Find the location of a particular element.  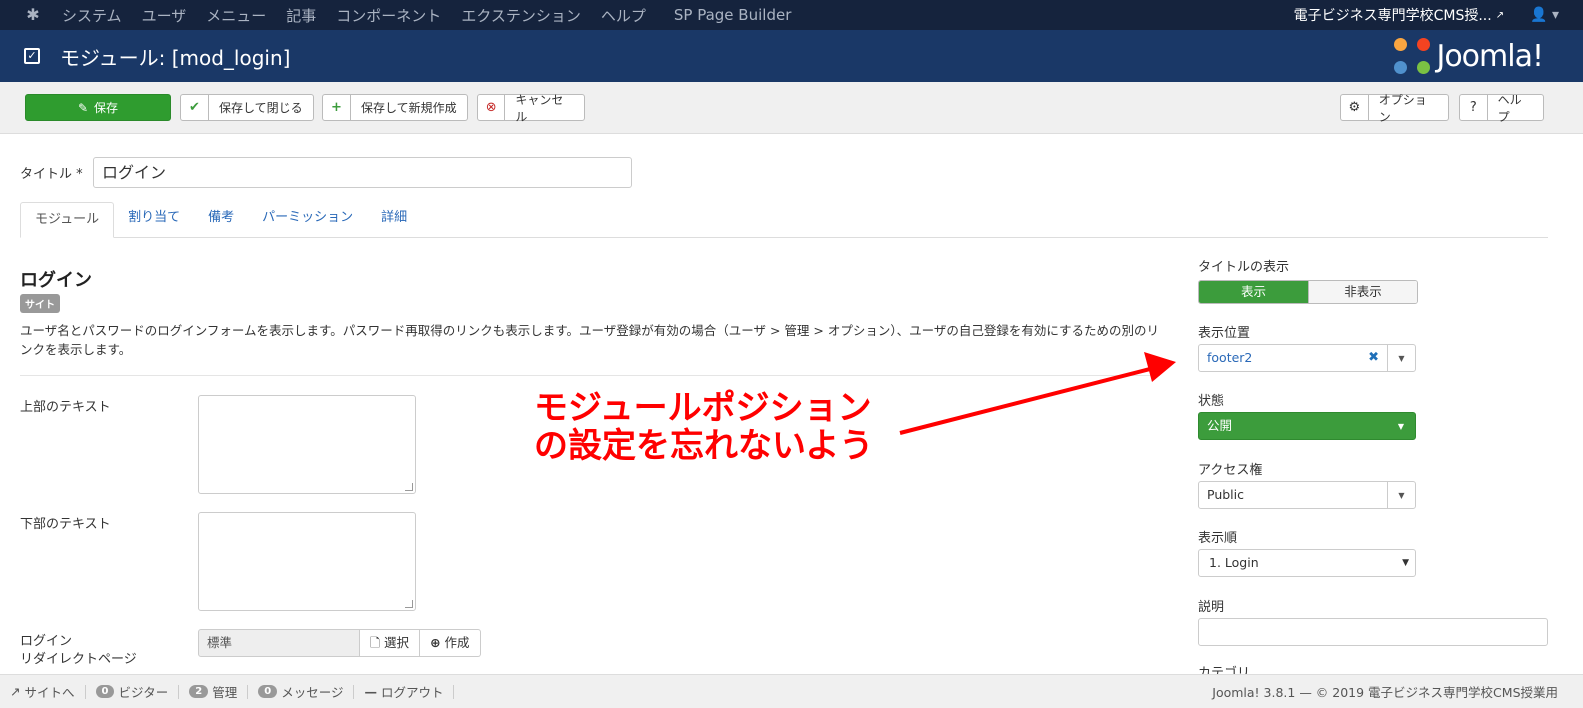

menu-help: ヘルプ is located at coordinates (623, 15).